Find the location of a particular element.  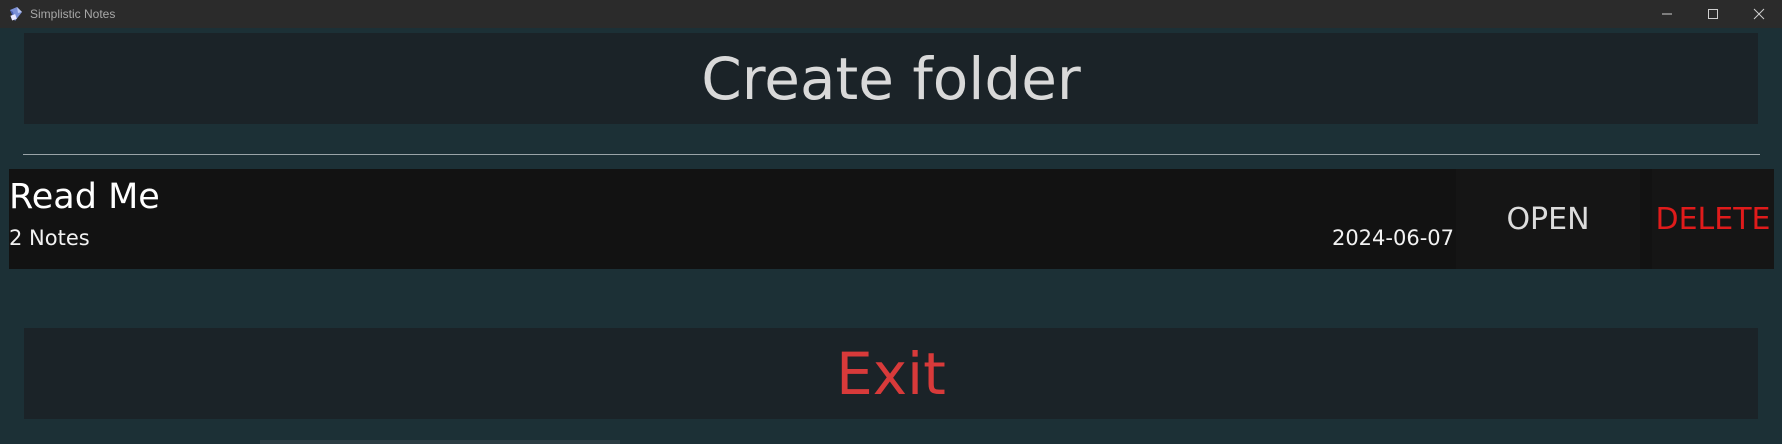

open-folder-button: OPEN is located at coordinates (1548, 219).